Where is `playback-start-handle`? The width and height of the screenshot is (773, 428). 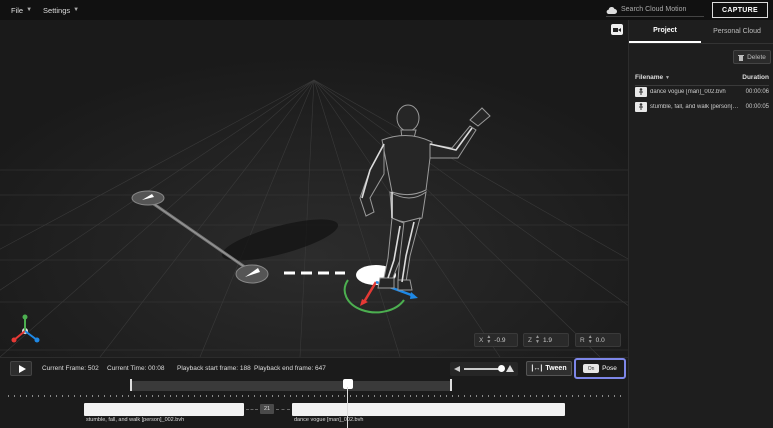 playback-start-handle is located at coordinates (131, 385).